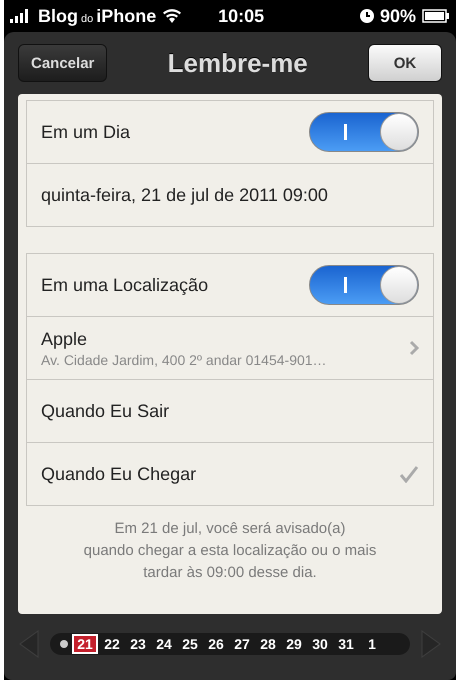 This screenshot has width=460, height=685. What do you see at coordinates (230, 194) in the screenshot?
I see `date-row: quinta-feira, 21 de jul de 2011 09:00` at bounding box center [230, 194].